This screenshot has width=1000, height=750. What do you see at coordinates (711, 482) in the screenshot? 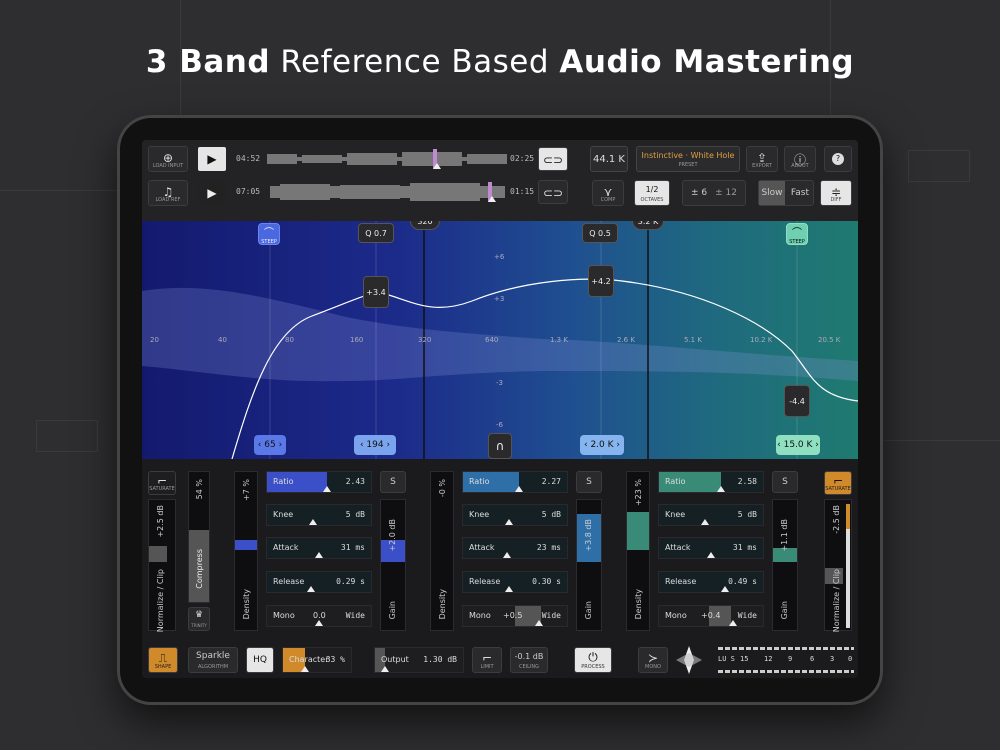
I see `band3-ratio: Ratio 2.58` at bounding box center [711, 482].